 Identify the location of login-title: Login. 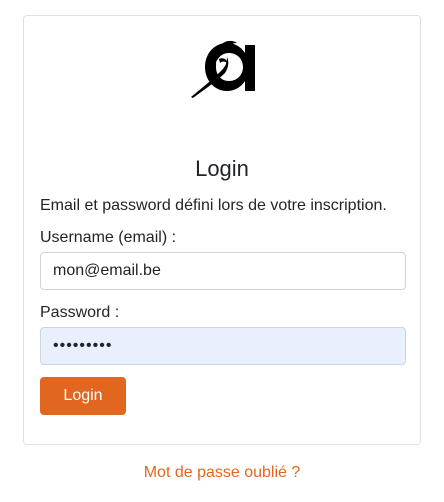
(222, 168).